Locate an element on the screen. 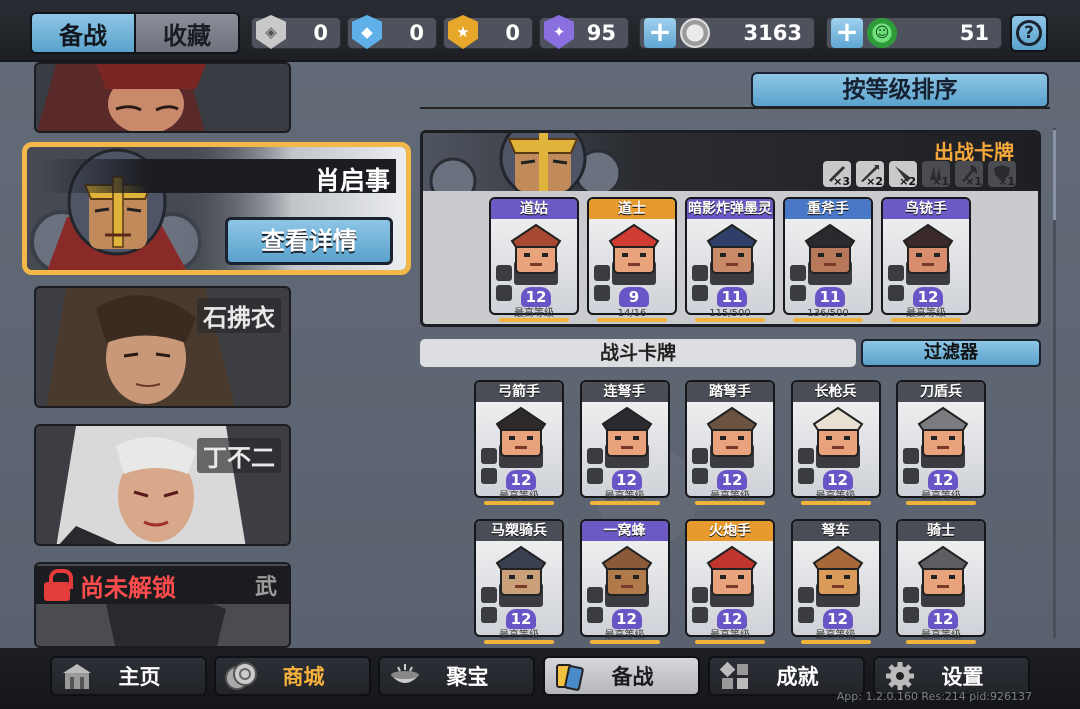  unit-name: 骑士 is located at coordinates (941, 531).